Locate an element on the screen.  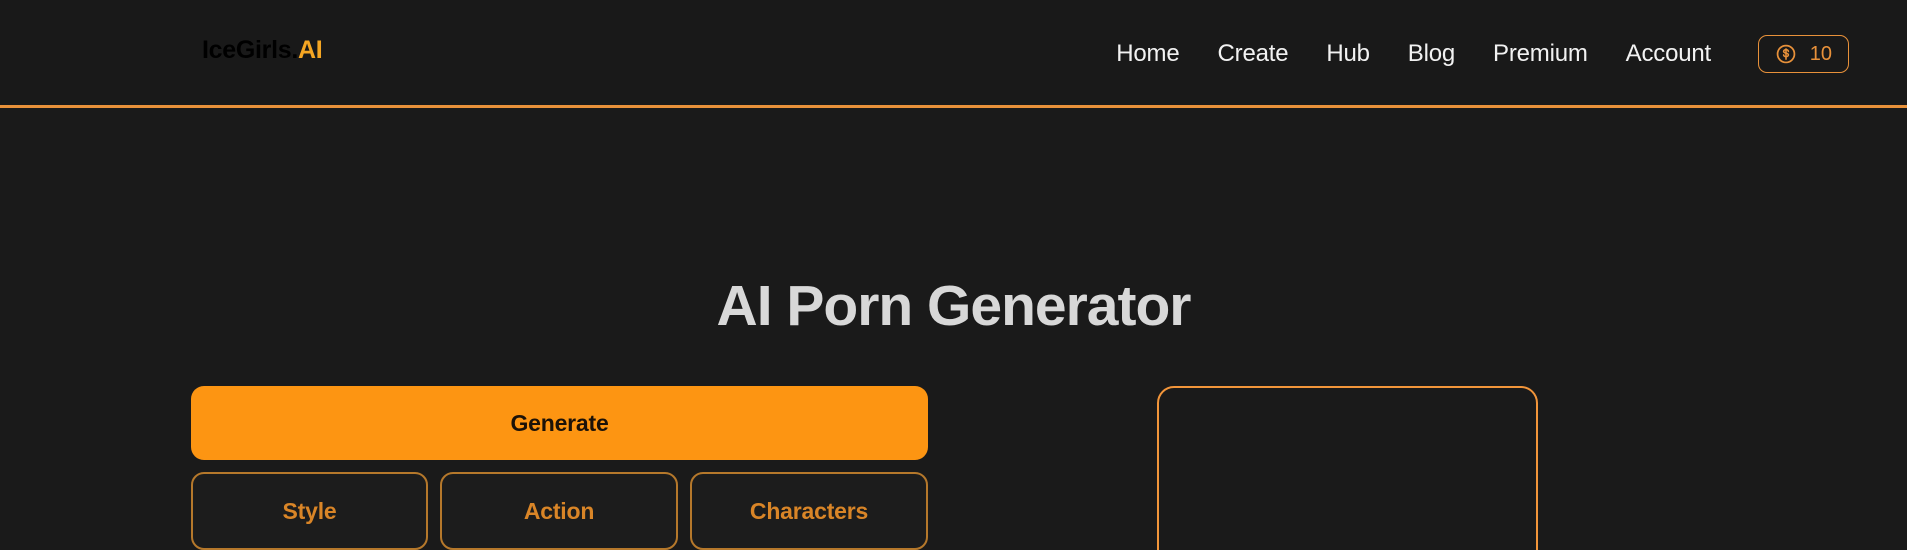
nav-item-home: Home is located at coordinates (1147, 54).